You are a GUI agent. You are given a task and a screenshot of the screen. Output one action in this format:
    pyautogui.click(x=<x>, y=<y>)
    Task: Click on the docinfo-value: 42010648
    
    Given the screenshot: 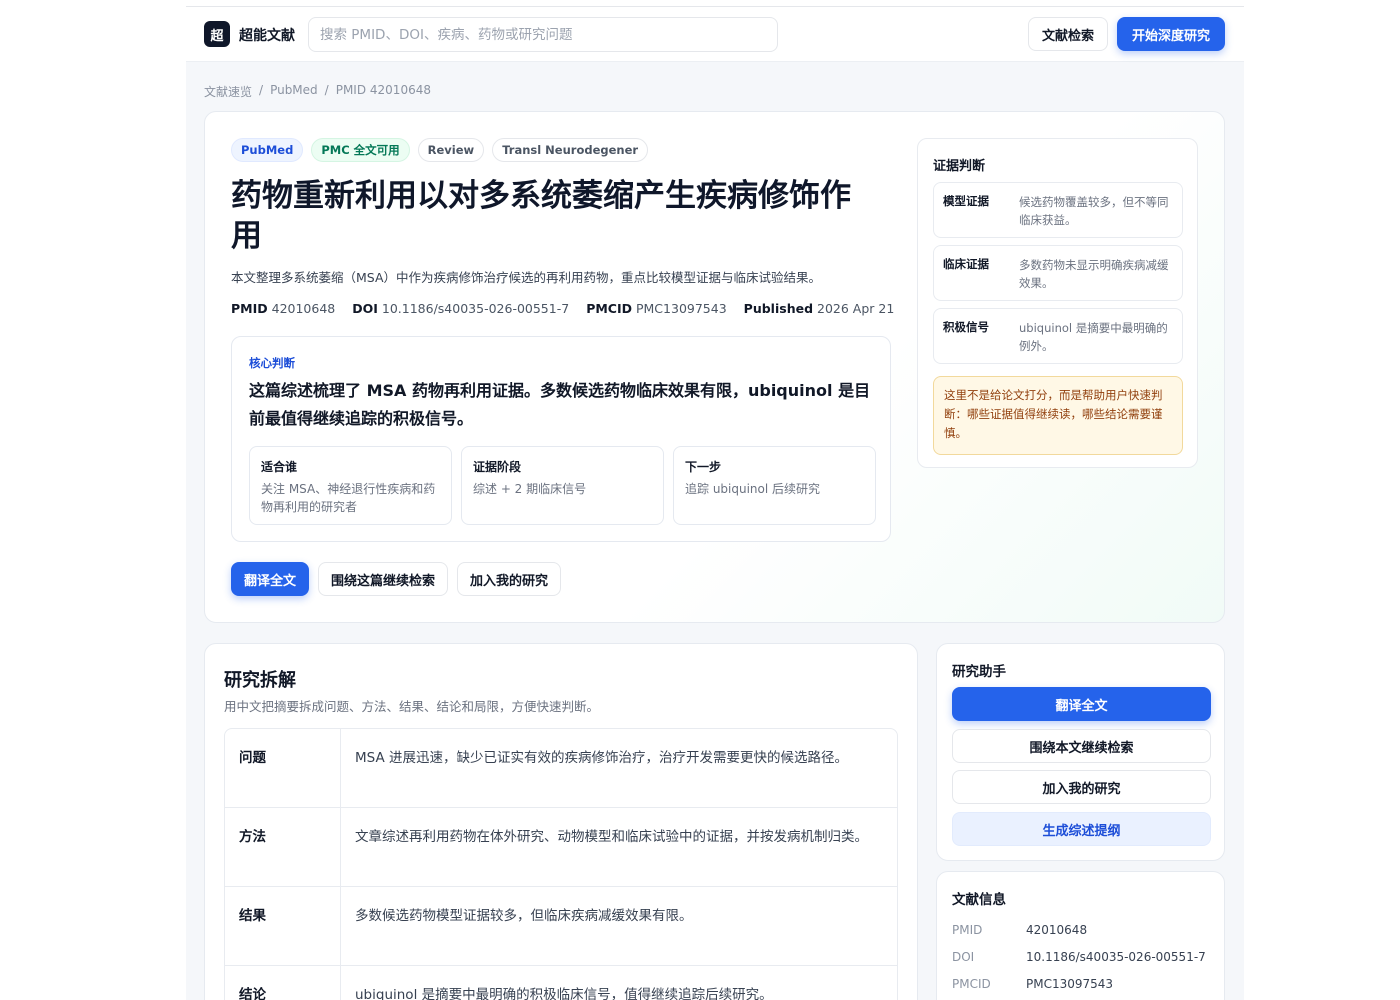 What is the action you would take?
    pyautogui.click(x=1057, y=930)
    